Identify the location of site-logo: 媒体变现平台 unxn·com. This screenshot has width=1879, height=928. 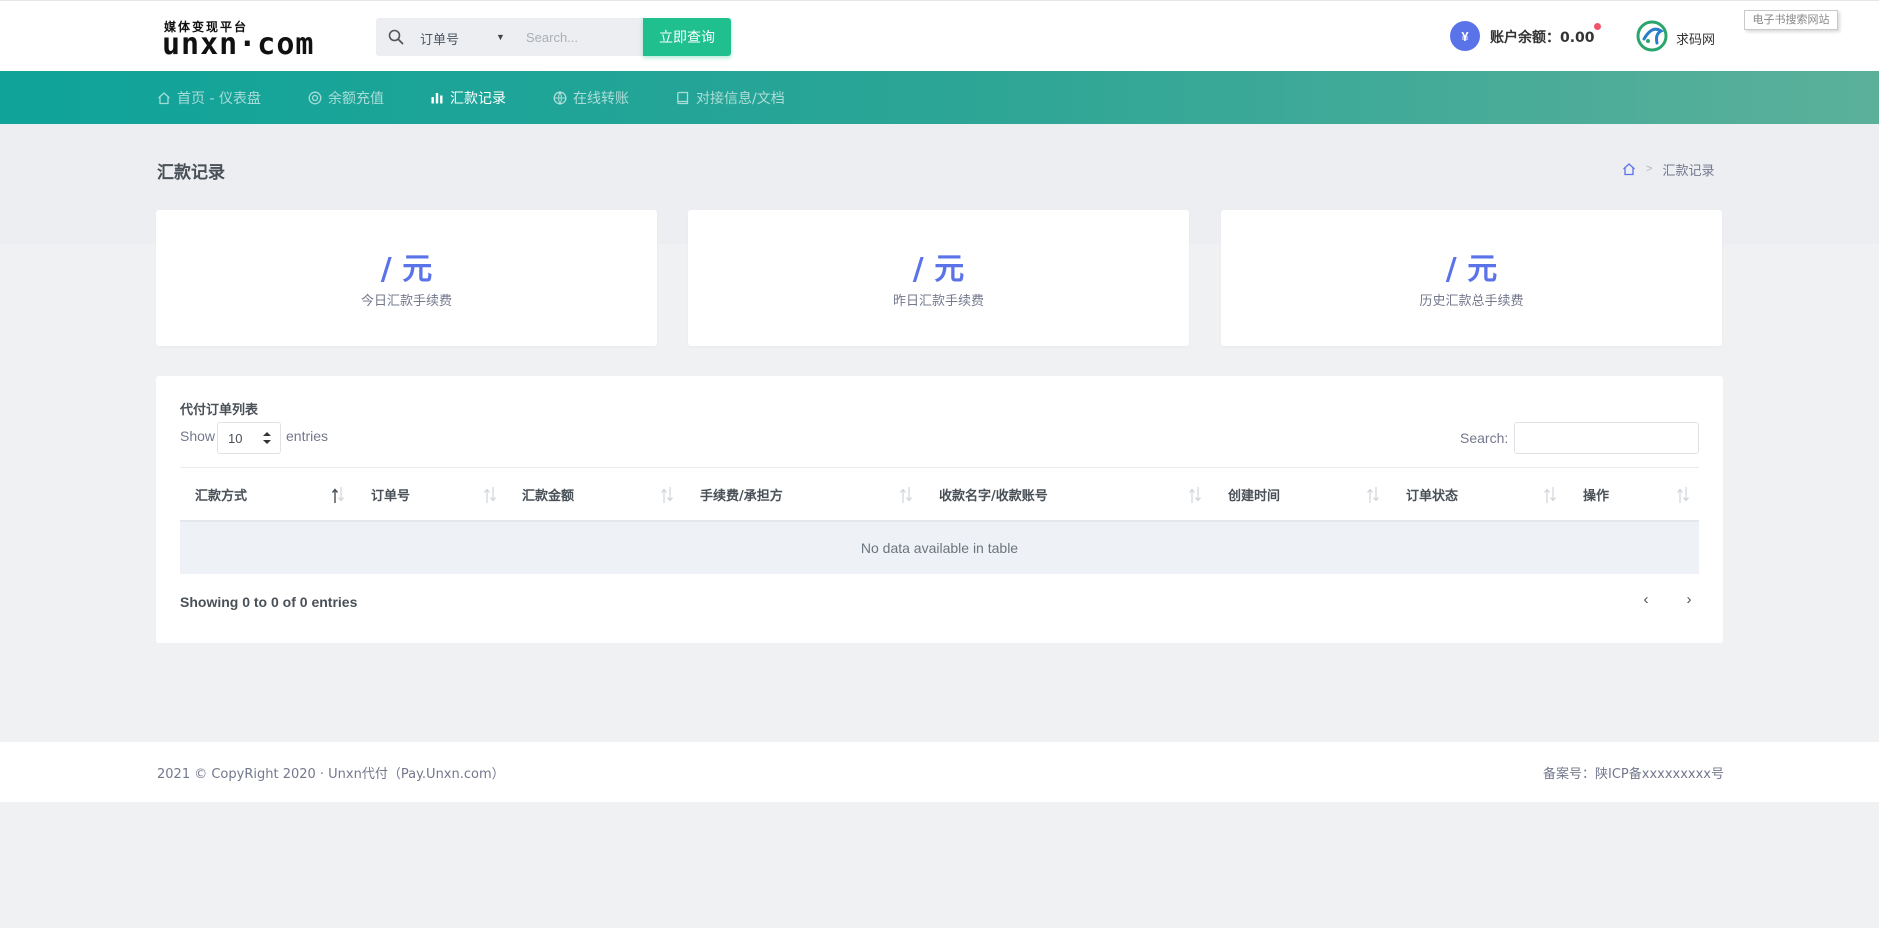
(258, 40).